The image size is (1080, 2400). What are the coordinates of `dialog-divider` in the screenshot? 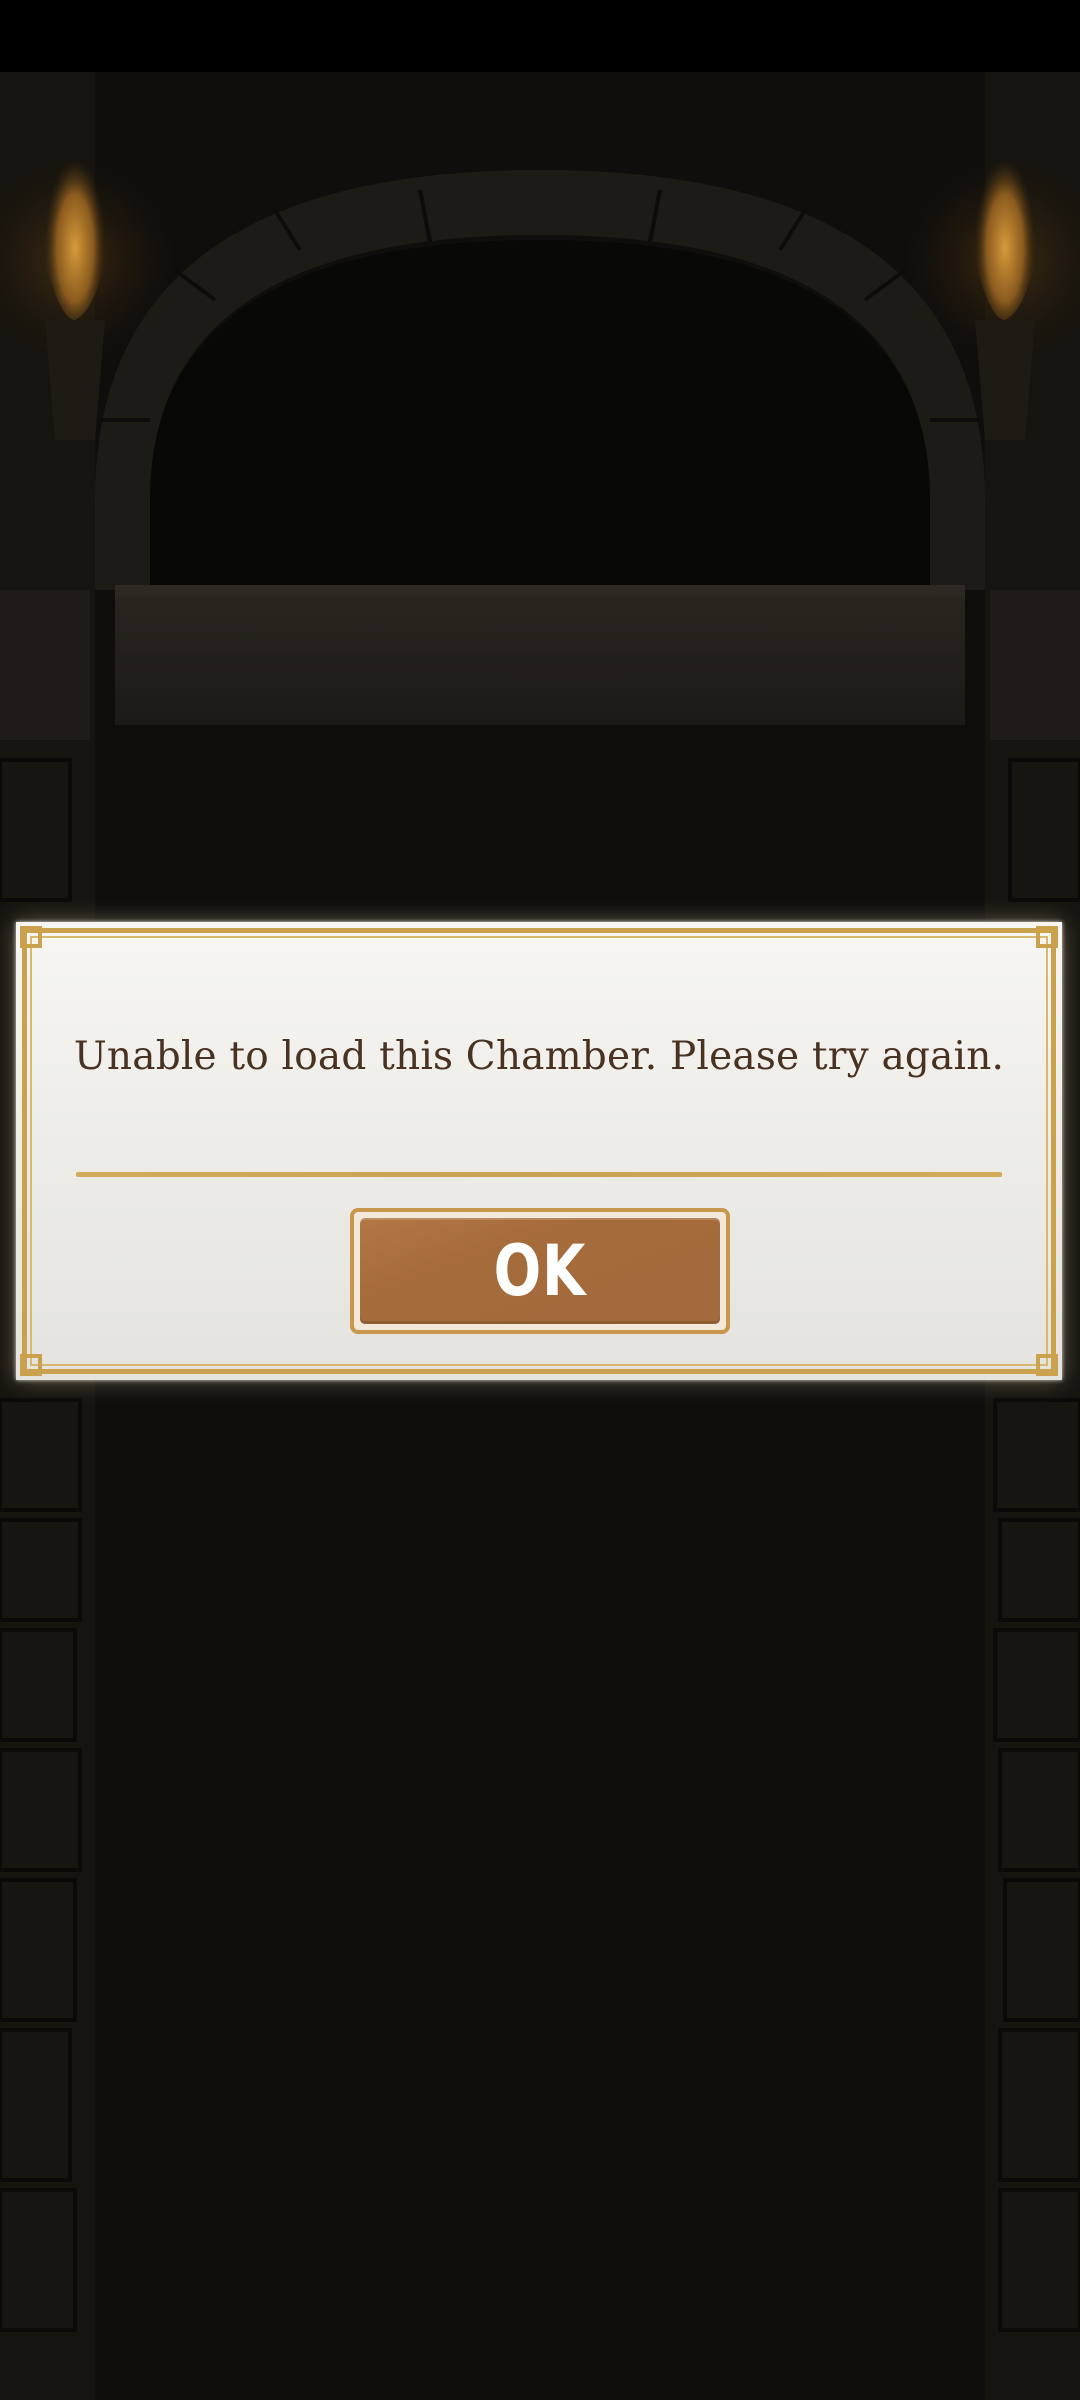 It's located at (539, 1174).